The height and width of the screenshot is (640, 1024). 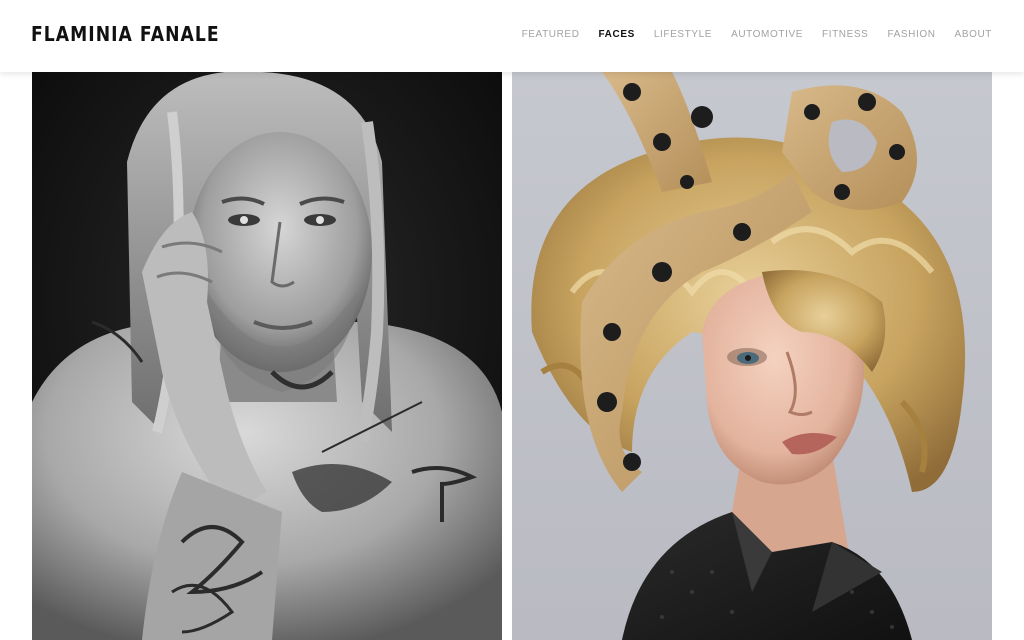 I want to click on nav-item-fitness: FITNESS, so click(x=845, y=34).